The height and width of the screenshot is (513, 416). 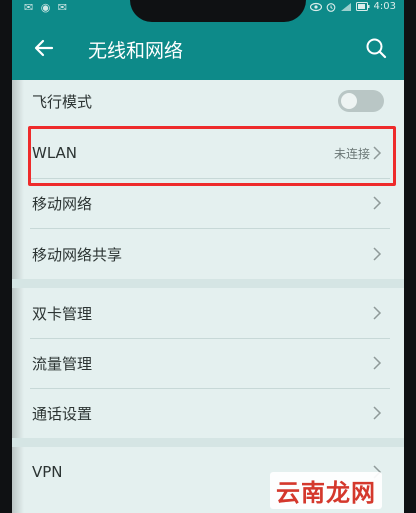 What do you see at coordinates (362, 6) in the screenshot?
I see `battery-icon` at bounding box center [362, 6].